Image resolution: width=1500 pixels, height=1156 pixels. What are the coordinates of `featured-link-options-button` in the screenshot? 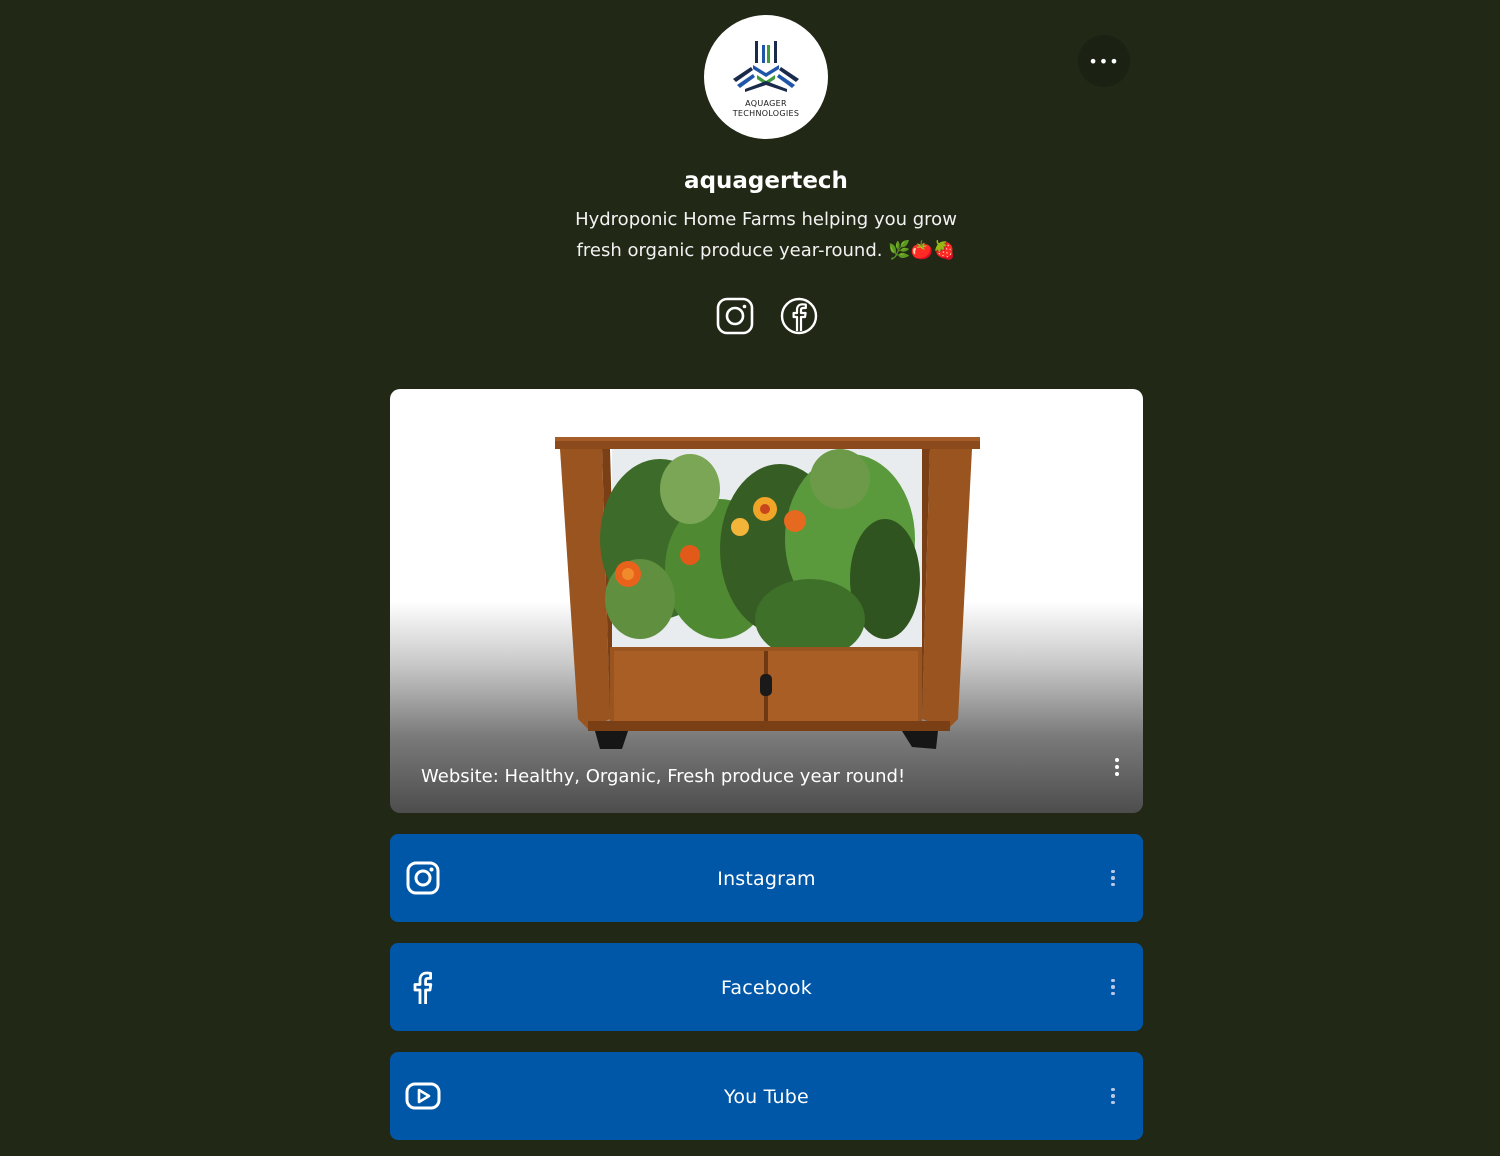 It's located at (1117, 767).